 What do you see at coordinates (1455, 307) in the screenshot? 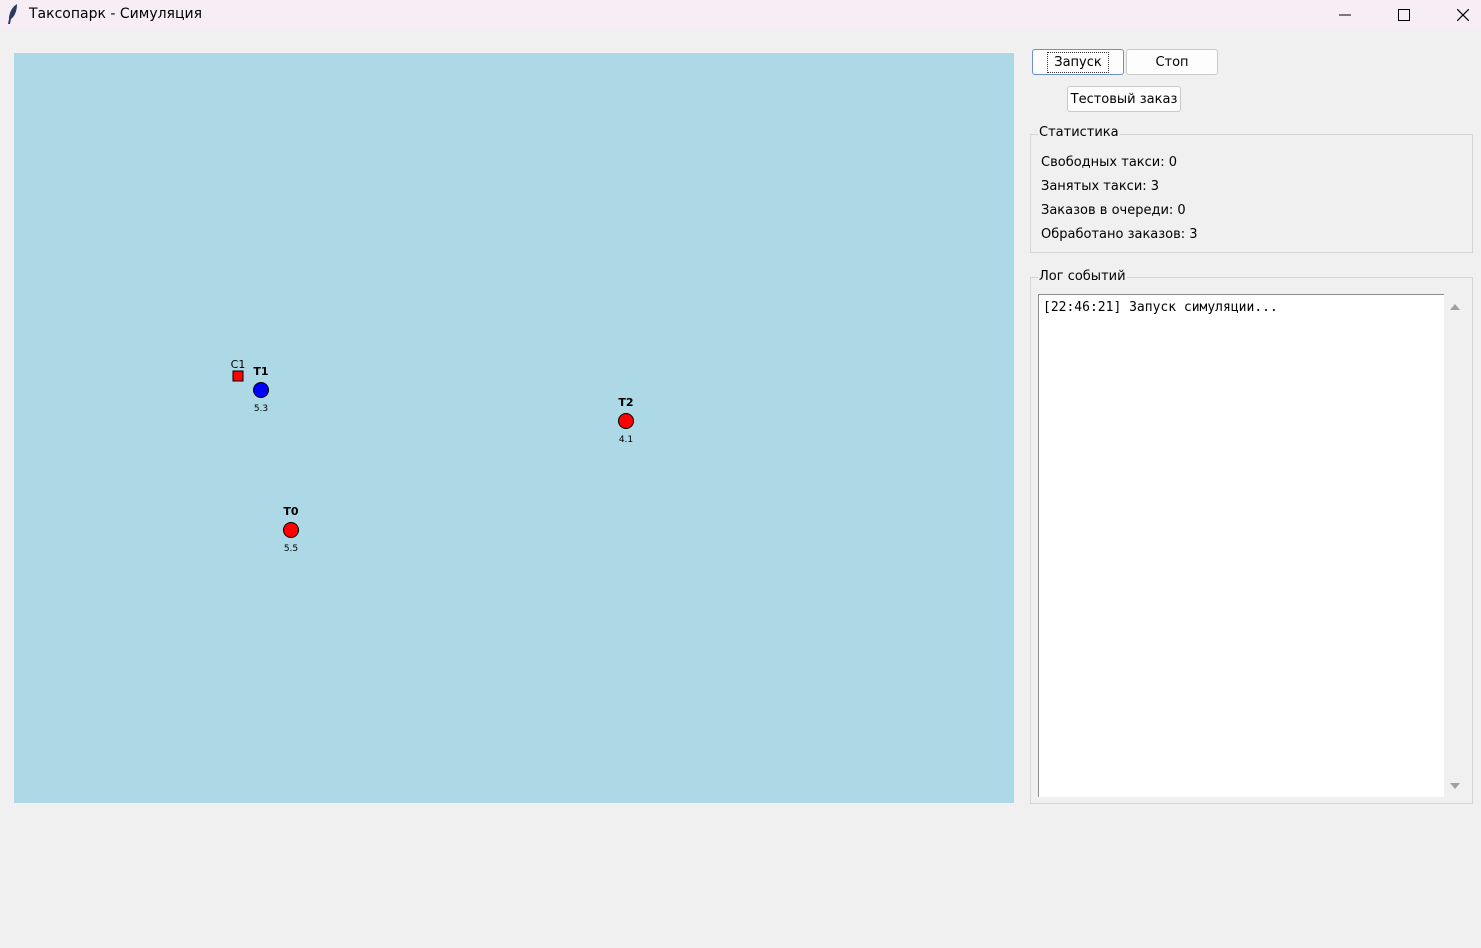
I see `scroll-up-icon` at bounding box center [1455, 307].